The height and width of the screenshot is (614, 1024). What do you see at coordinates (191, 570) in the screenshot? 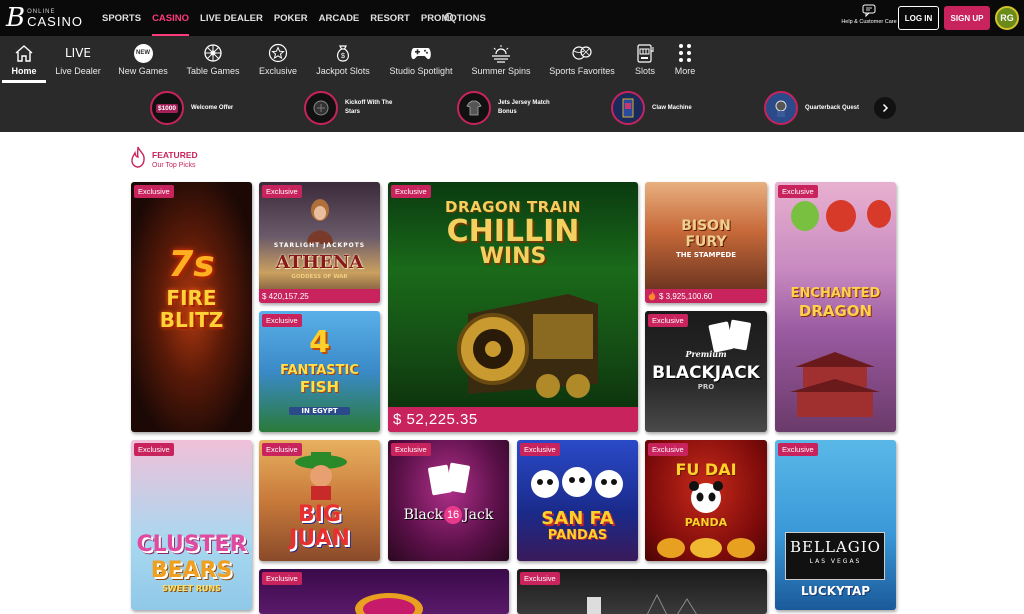
I see `game-title-line: BEARS` at bounding box center [191, 570].